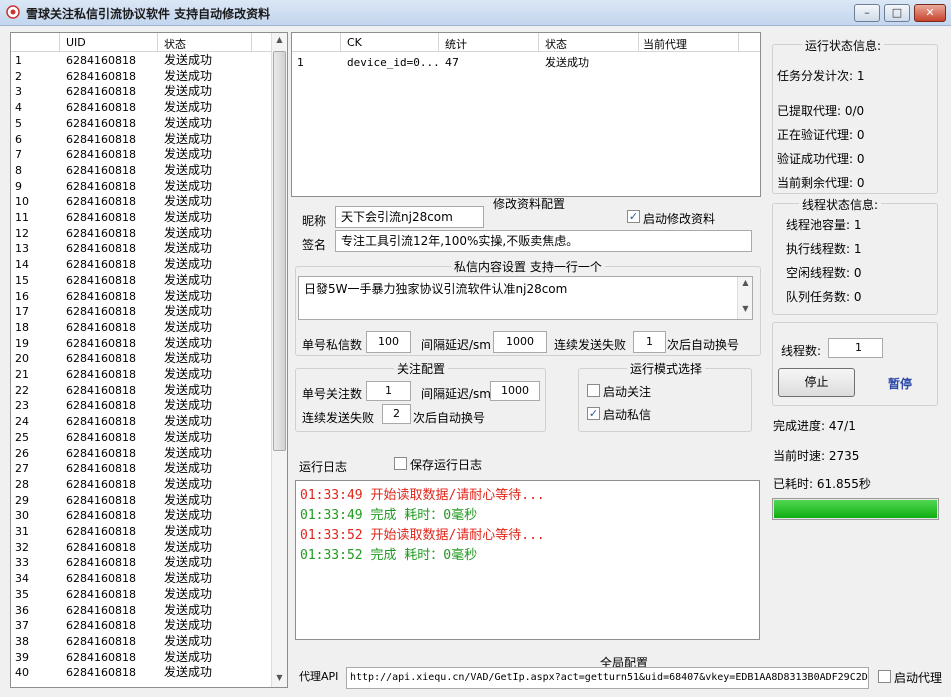 Image resolution: width=951 pixels, height=697 pixels. I want to click on table-row: 15 6284160818 发送成功, so click(140, 281).